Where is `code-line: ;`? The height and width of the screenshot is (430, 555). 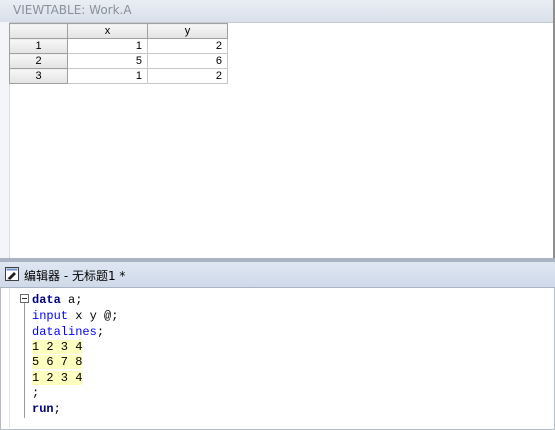
code-line: ; is located at coordinates (35, 393).